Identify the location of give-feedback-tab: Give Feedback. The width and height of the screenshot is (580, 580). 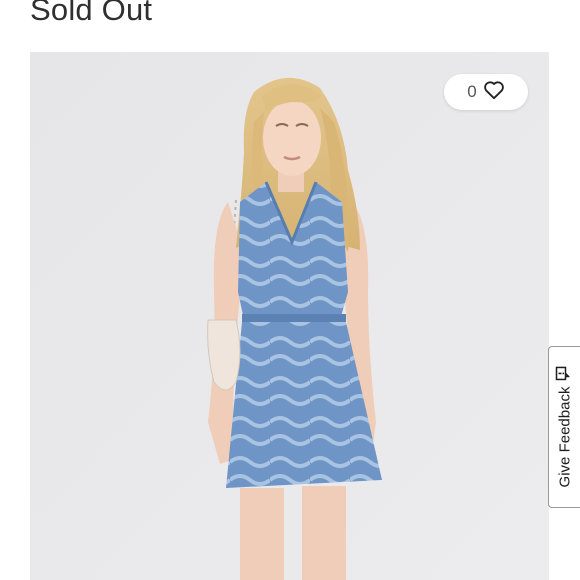
(564, 427).